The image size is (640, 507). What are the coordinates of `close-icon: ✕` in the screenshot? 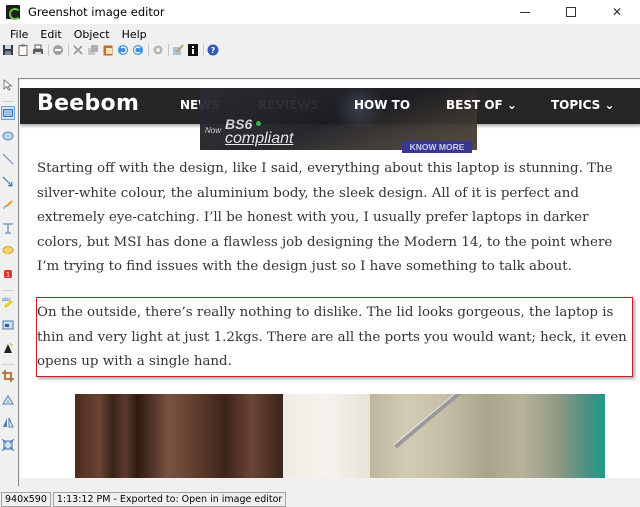 It's located at (617, 12).